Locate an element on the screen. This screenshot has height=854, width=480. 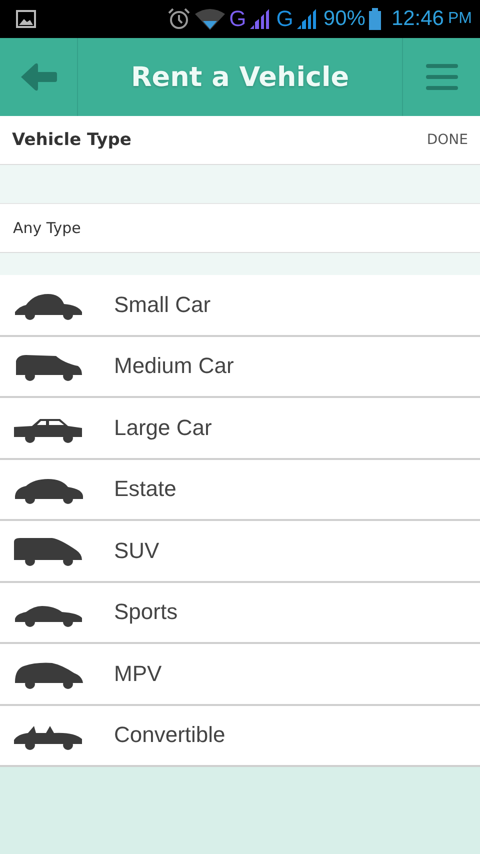
screen-title: Rent a Vehicle is located at coordinates (240, 77).